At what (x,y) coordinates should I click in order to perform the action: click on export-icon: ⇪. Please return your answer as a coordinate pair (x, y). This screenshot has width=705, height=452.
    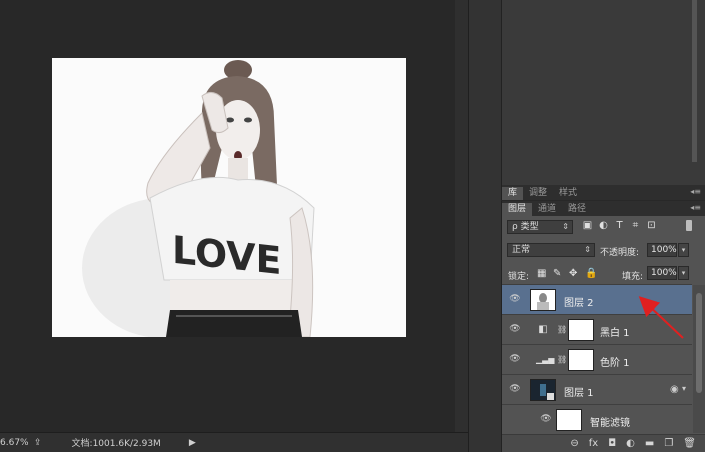
    Looking at the image, I should click on (38, 443).